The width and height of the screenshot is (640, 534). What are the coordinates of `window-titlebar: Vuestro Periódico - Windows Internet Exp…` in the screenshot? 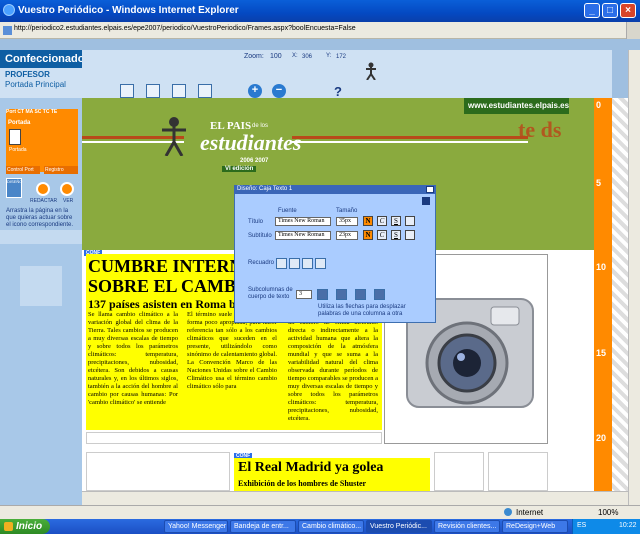 It's located at (320, 11).